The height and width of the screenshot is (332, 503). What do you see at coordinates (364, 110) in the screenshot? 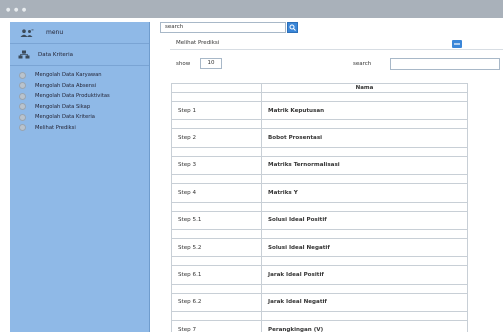
I see `name-cell: Matrik Keputusan` at bounding box center [364, 110].